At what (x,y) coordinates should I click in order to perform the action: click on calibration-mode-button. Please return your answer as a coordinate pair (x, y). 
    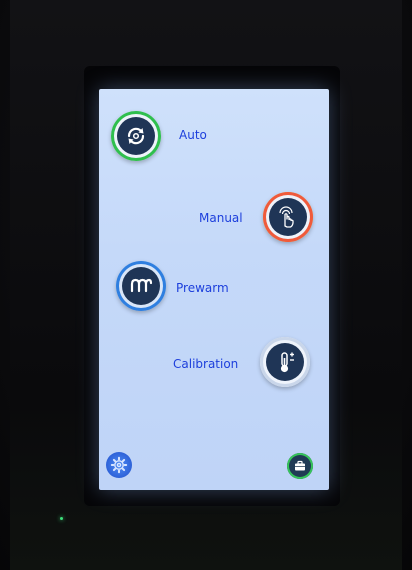
    Looking at the image, I should click on (285, 362).